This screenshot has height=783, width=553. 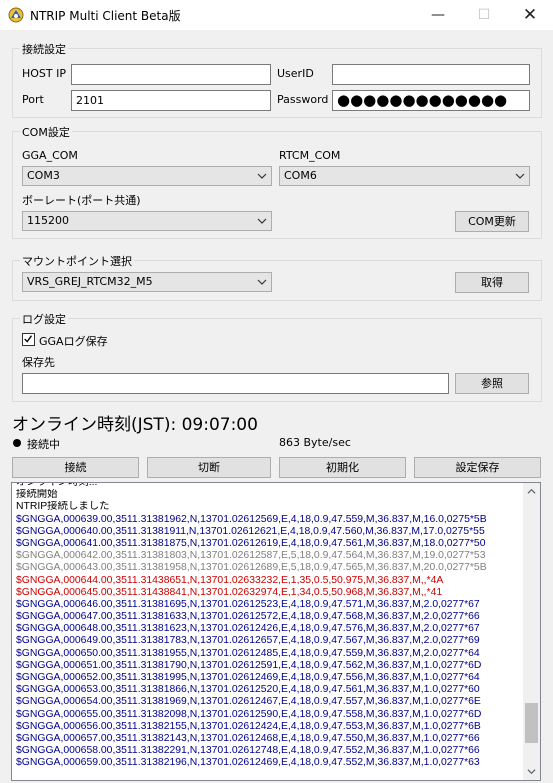 I want to click on rtcm-com-value: COM6, so click(x=300, y=175).